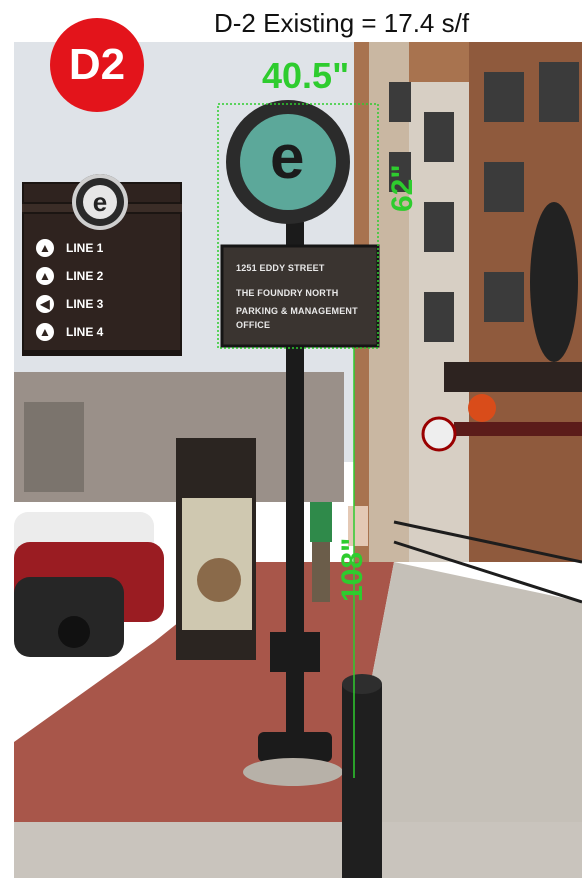  I want to click on bollard, so click(362, 781).